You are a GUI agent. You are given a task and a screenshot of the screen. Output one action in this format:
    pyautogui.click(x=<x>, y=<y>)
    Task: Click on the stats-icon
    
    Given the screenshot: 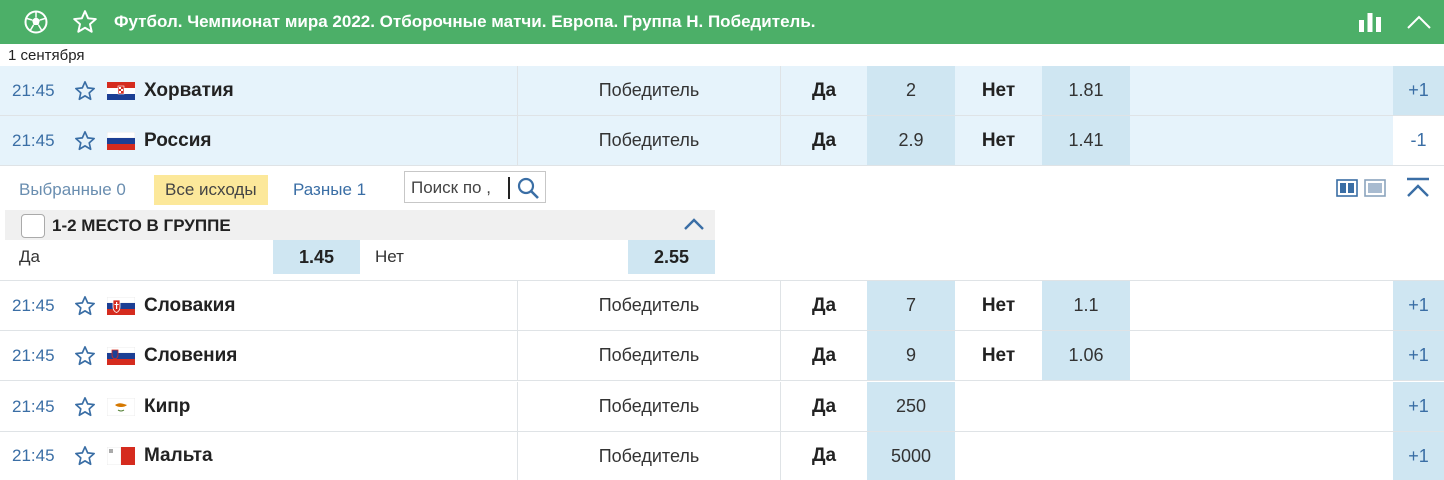 What is the action you would take?
    pyautogui.click(x=1370, y=22)
    